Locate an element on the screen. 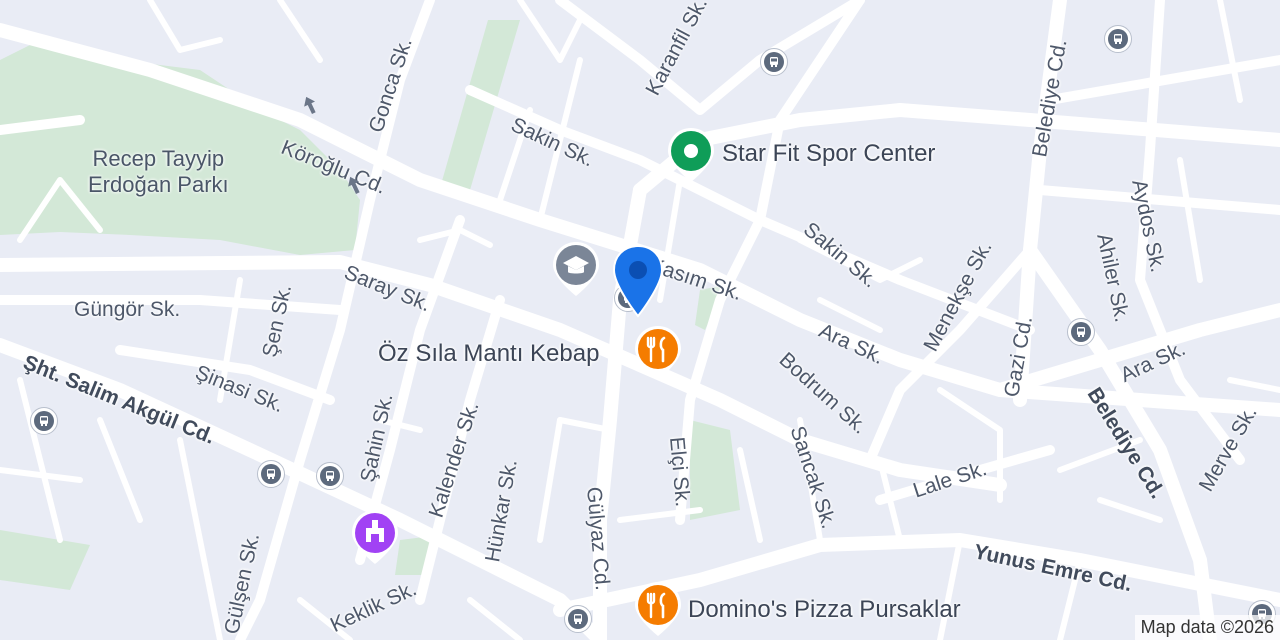 This screenshot has width=1280, height=640. gym-pin-icon is located at coordinates (691, 155).